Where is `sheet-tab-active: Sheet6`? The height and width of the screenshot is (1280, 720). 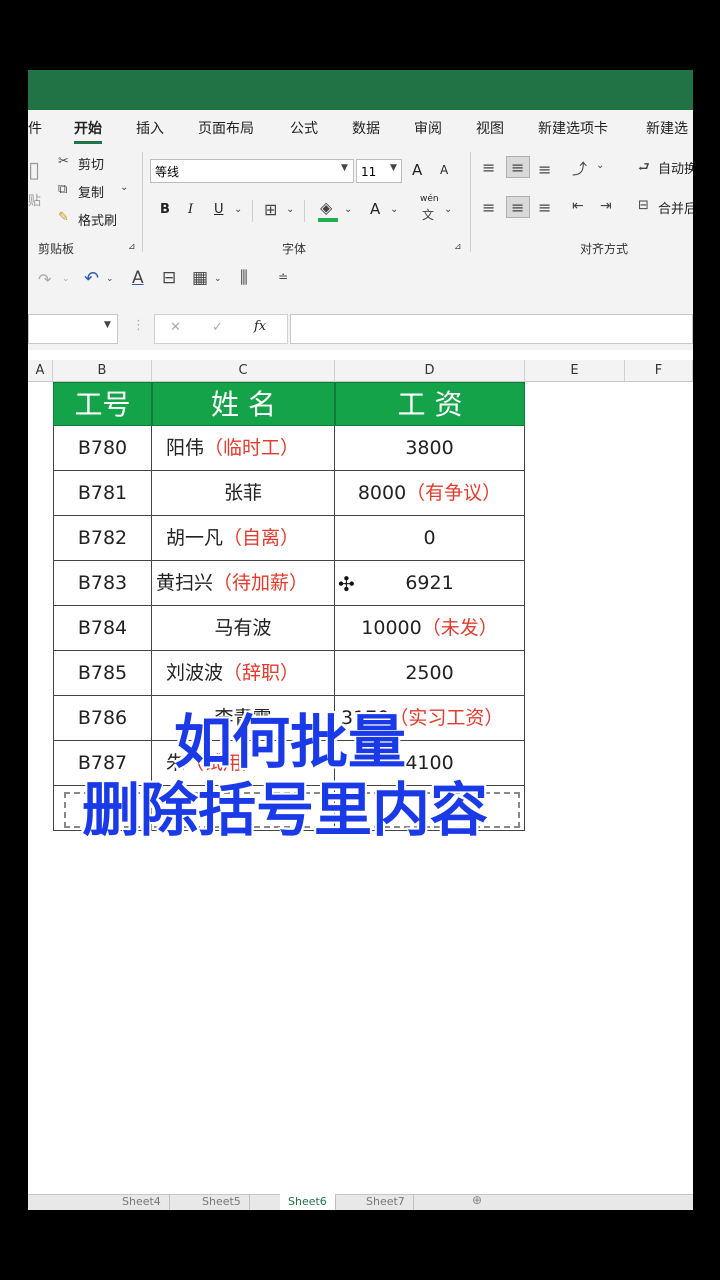 sheet-tab-active: Sheet6 is located at coordinates (308, 1202).